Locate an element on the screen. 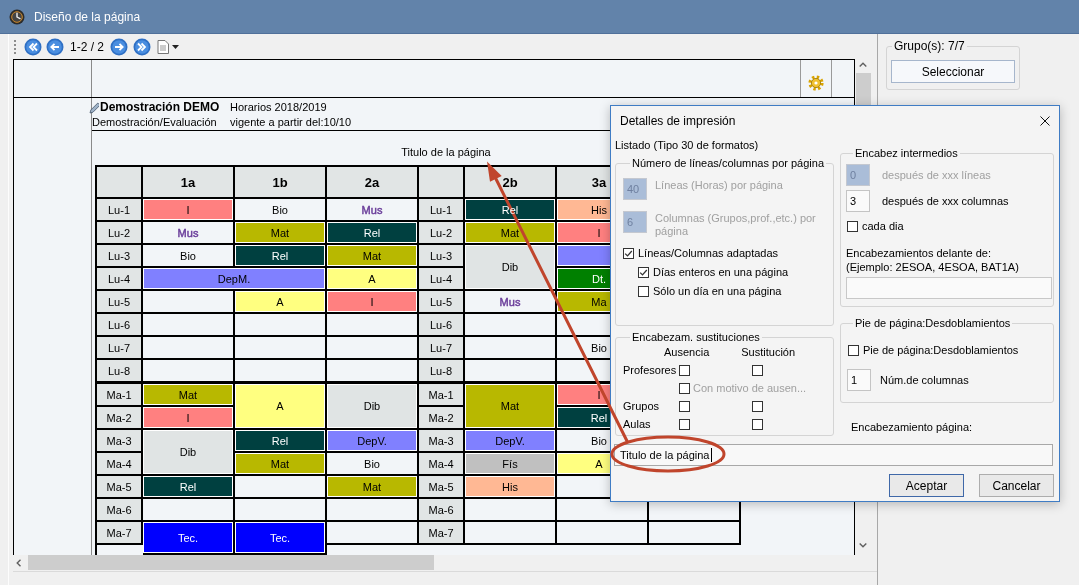 This screenshot has height=585, width=1079. page-indicator: 1-2 / 2 is located at coordinates (87, 46).